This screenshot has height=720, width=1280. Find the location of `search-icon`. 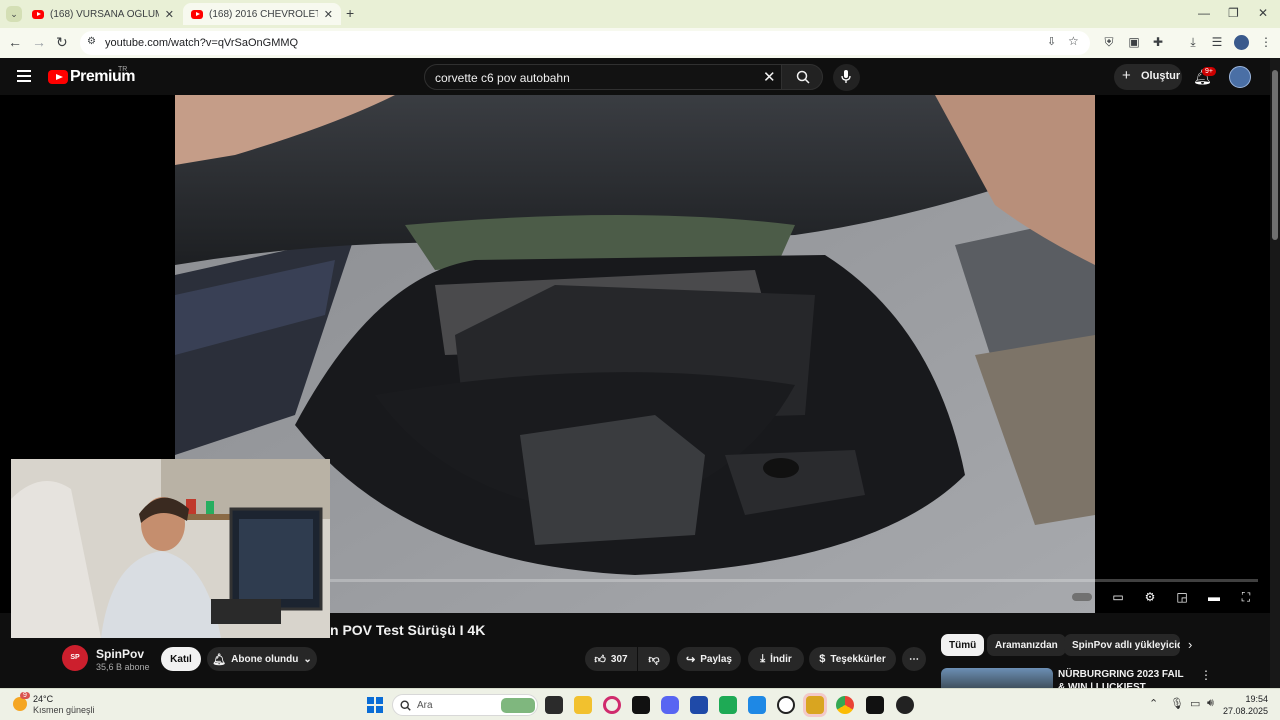

search-icon is located at coordinates (405, 705).